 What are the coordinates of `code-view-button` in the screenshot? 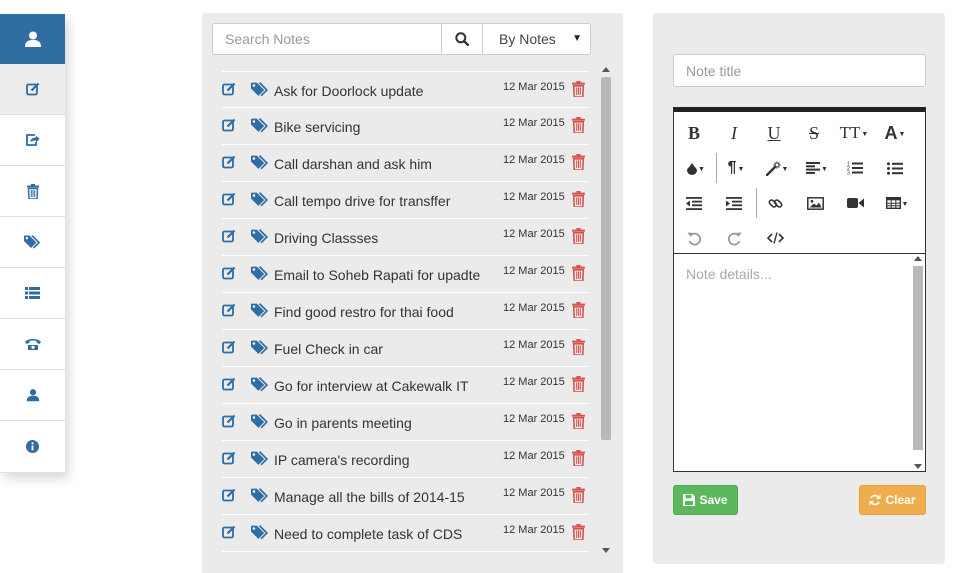 It's located at (775, 238).